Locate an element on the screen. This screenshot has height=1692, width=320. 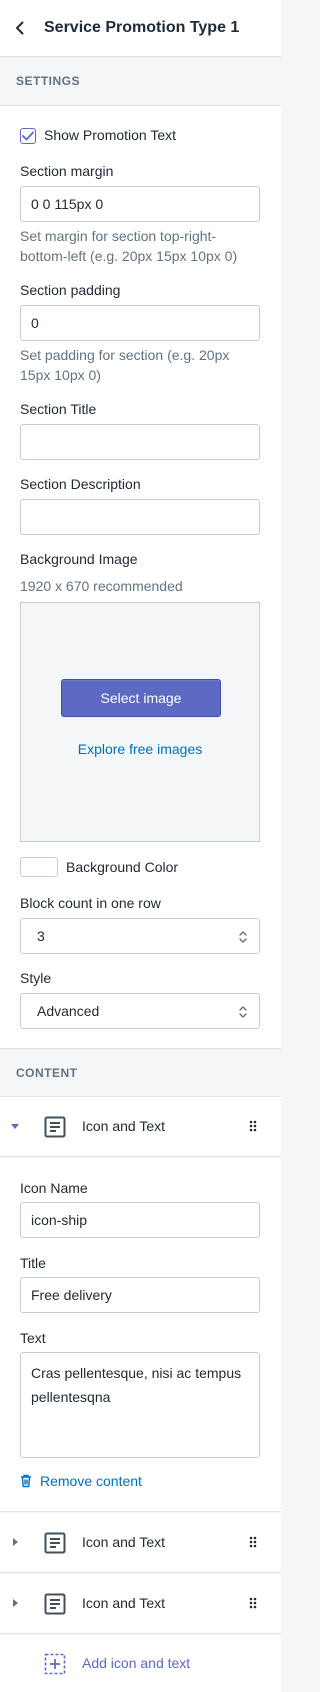
block-text-label: Text is located at coordinates (33, 1338).